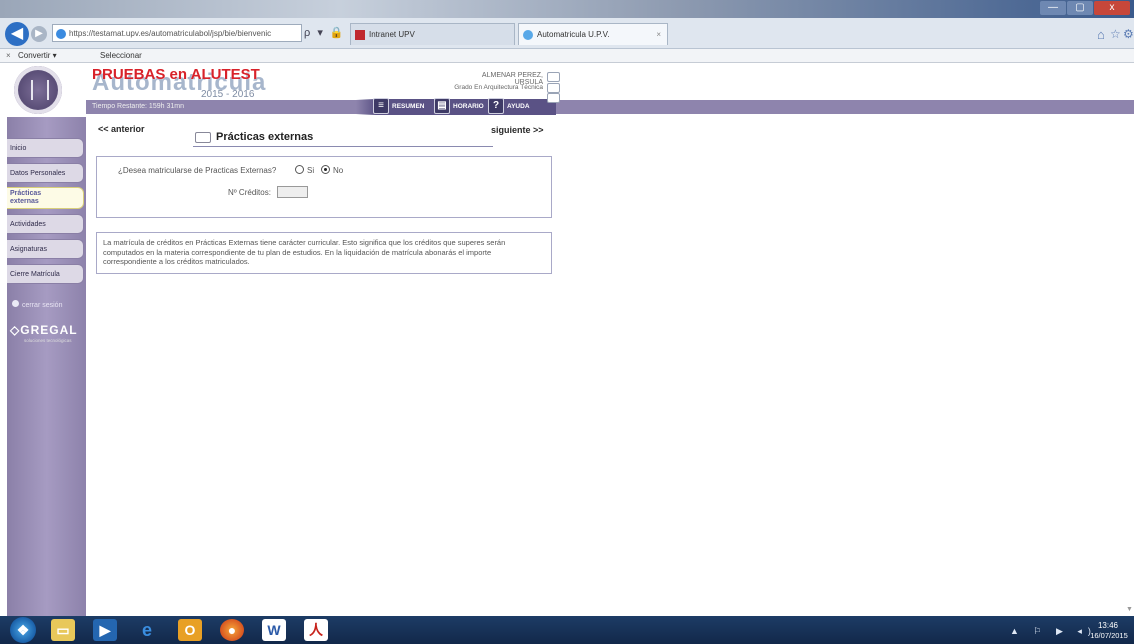  Describe the element at coordinates (553, 88) in the screenshot. I see `user-degree-checkbox` at that location.